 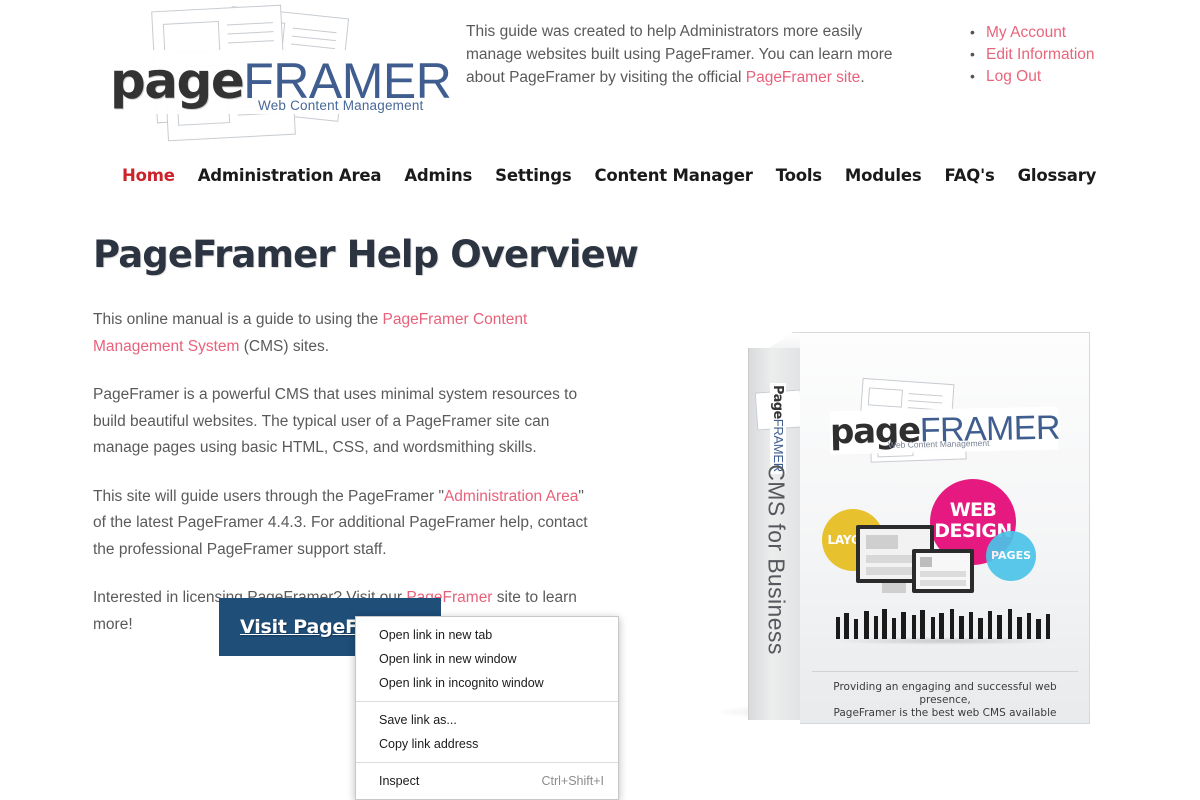 I want to click on box-front-logo: pageFRAMER Web Content Management, so click(x=945, y=420).